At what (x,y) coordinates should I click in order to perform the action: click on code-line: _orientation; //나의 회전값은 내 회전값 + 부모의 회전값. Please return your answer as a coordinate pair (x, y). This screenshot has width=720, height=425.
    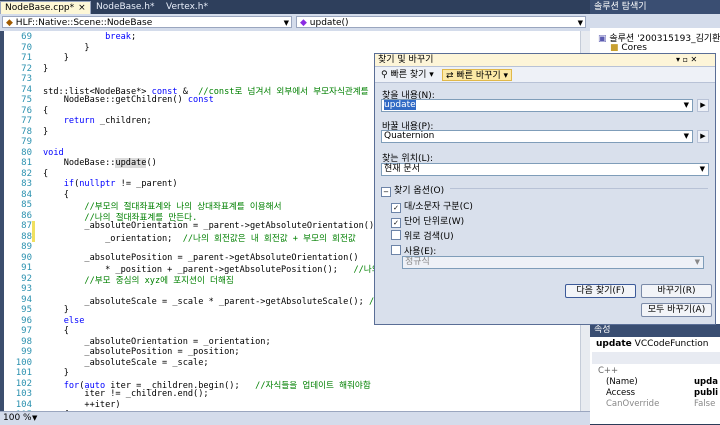
    Looking at the image, I should click on (199, 238).